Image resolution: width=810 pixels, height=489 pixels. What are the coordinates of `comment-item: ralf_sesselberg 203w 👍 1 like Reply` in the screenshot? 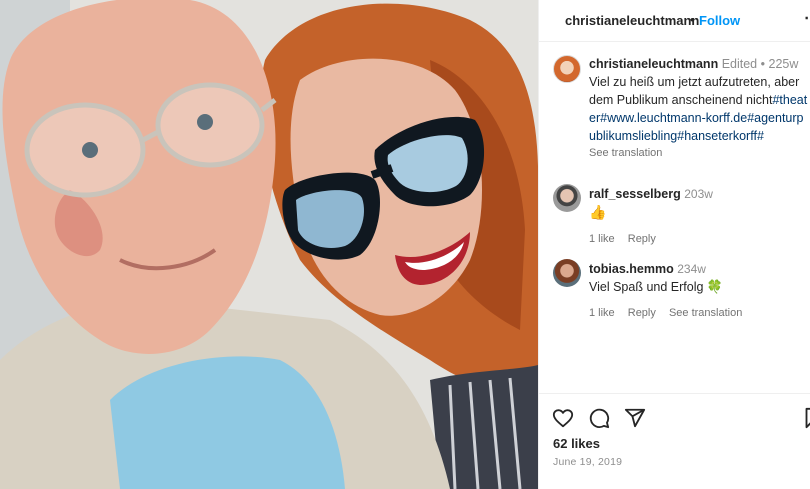 It's located at (697, 215).